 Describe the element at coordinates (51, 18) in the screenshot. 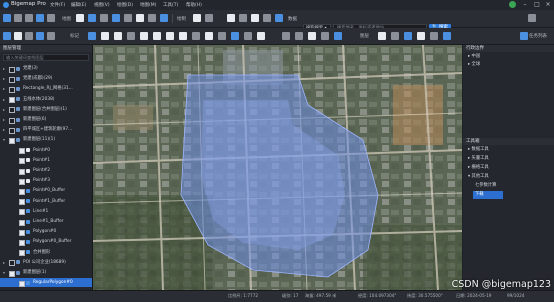

I see `export-icon` at that location.